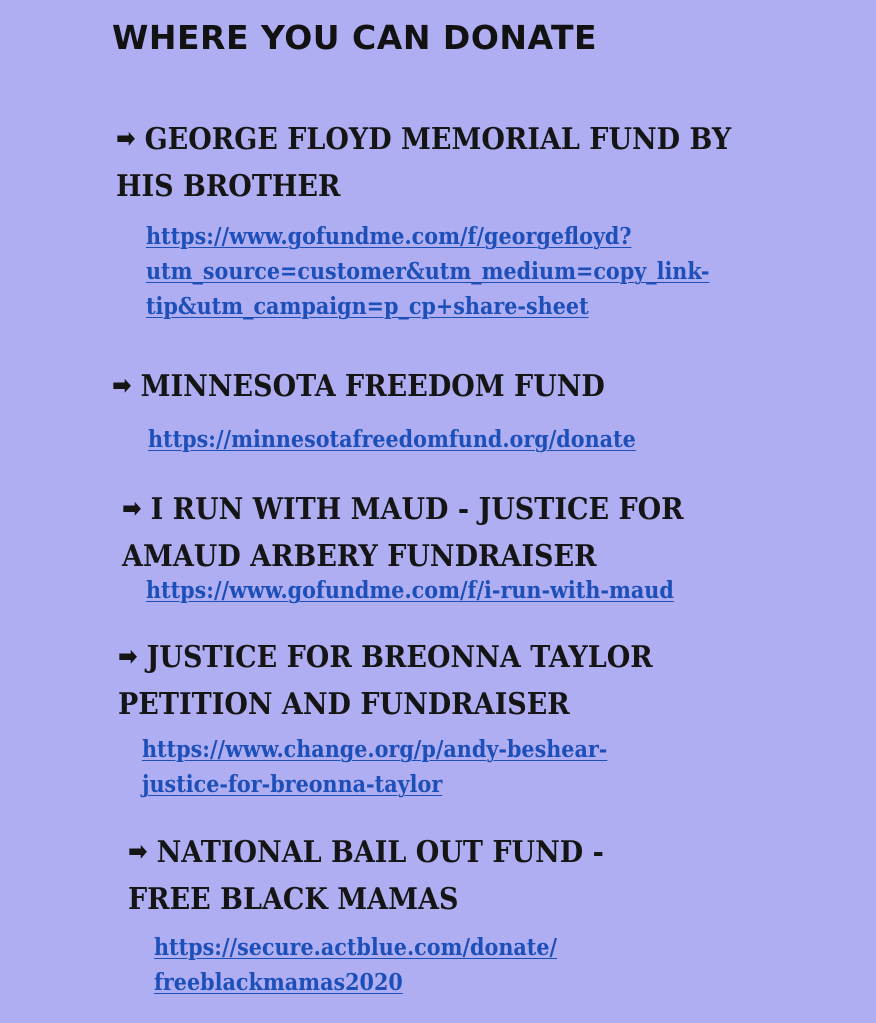 This screenshot has height=1023, width=876. What do you see at coordinates (417, 509) in the screenshot?
I see `entry-heading-line1: I RUN WITH MAUD - JUSTICE FOR` at bounding box center [417, 509].